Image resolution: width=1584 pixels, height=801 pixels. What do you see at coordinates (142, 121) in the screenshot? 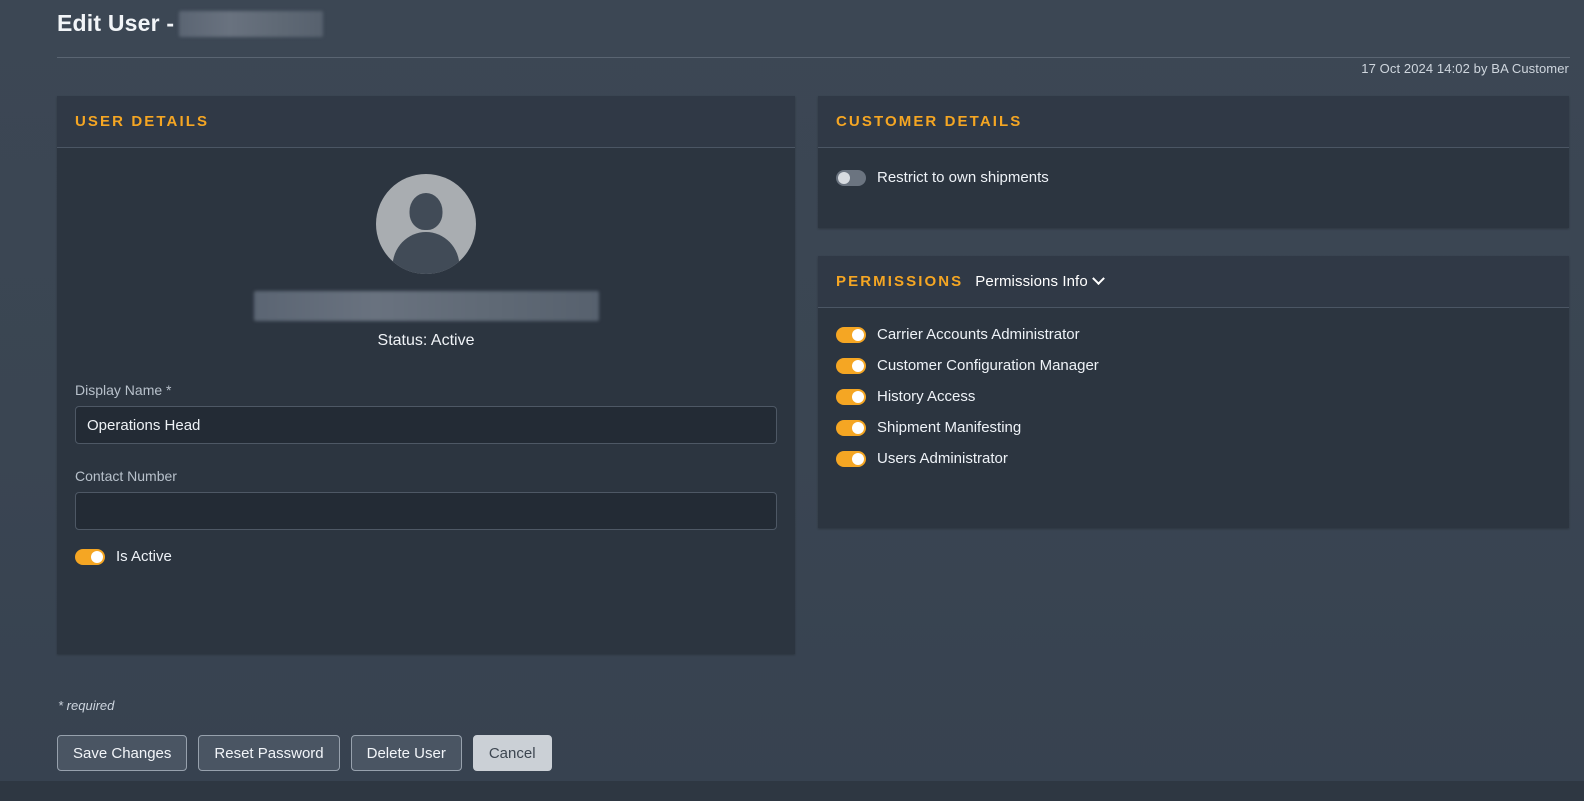
I see `user-details-panel-title: USER DETAILS` at bounding box center [142, 121].